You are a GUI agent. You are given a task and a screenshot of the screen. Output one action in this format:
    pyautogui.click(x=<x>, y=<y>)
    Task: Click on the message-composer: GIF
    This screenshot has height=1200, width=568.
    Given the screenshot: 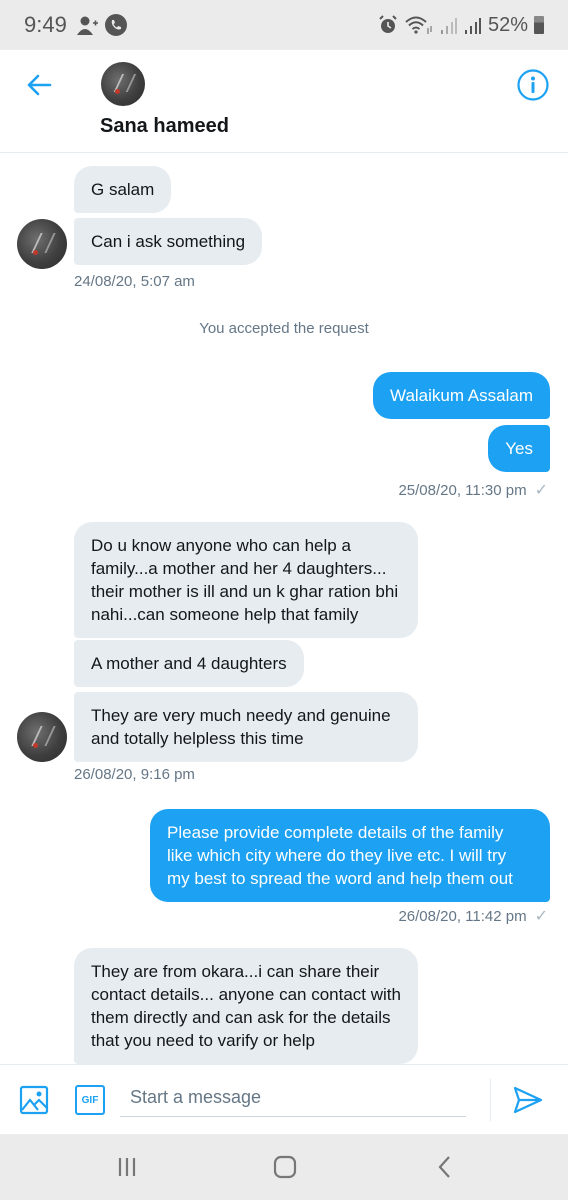 What is the action you would take?
    pyautogui.click(x=284, y=1099)
    